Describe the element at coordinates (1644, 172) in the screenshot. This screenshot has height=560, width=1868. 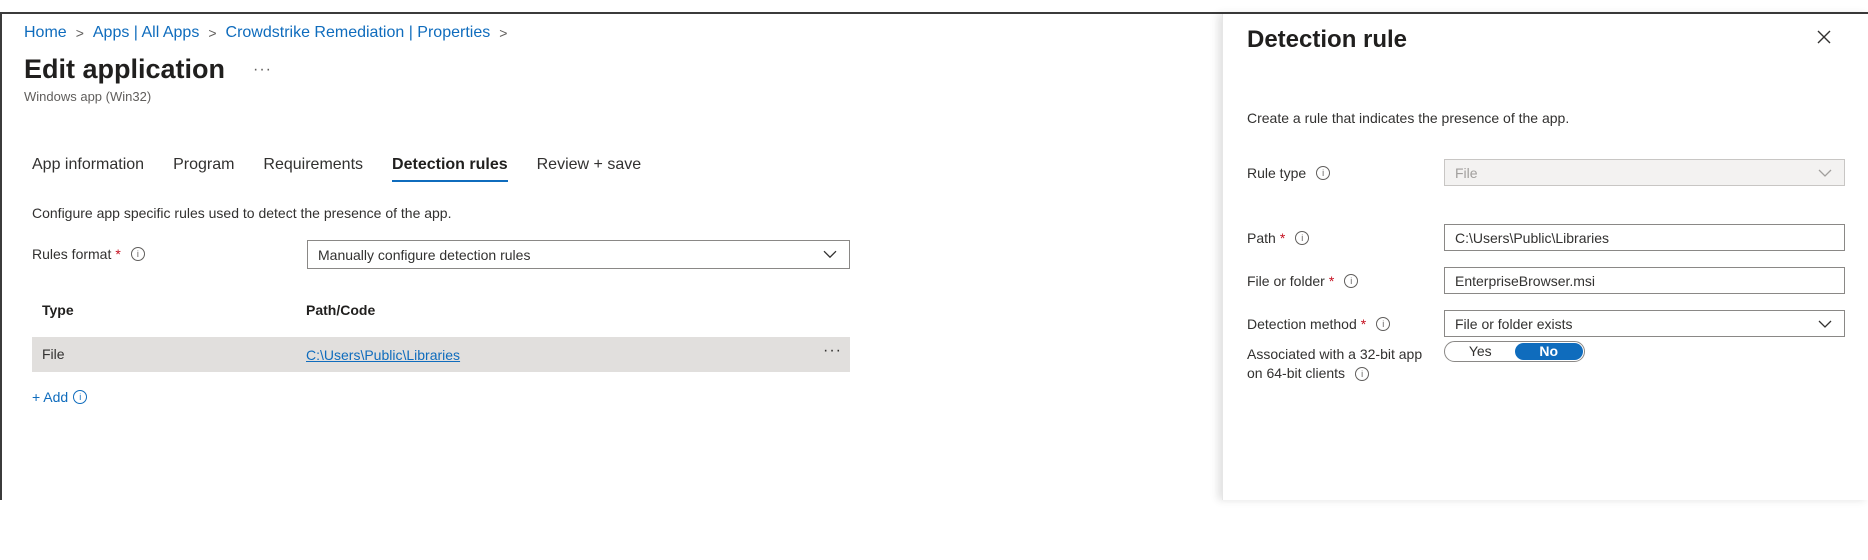
I see `rule-type-dropdown: File` at that location.